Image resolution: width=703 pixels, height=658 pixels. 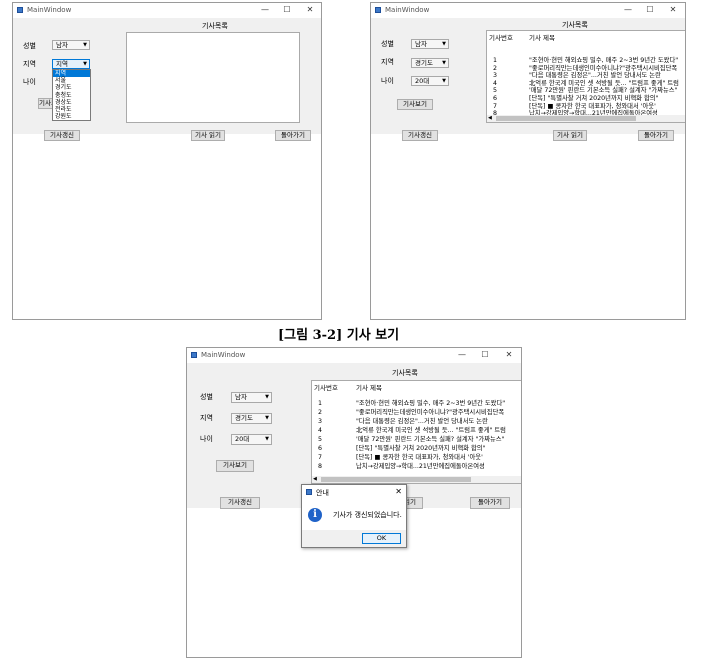 I want to click on row-title: "다음 대통령은 김정은"...거친 발언 당내서도 논란, so click(x=595, y=76).